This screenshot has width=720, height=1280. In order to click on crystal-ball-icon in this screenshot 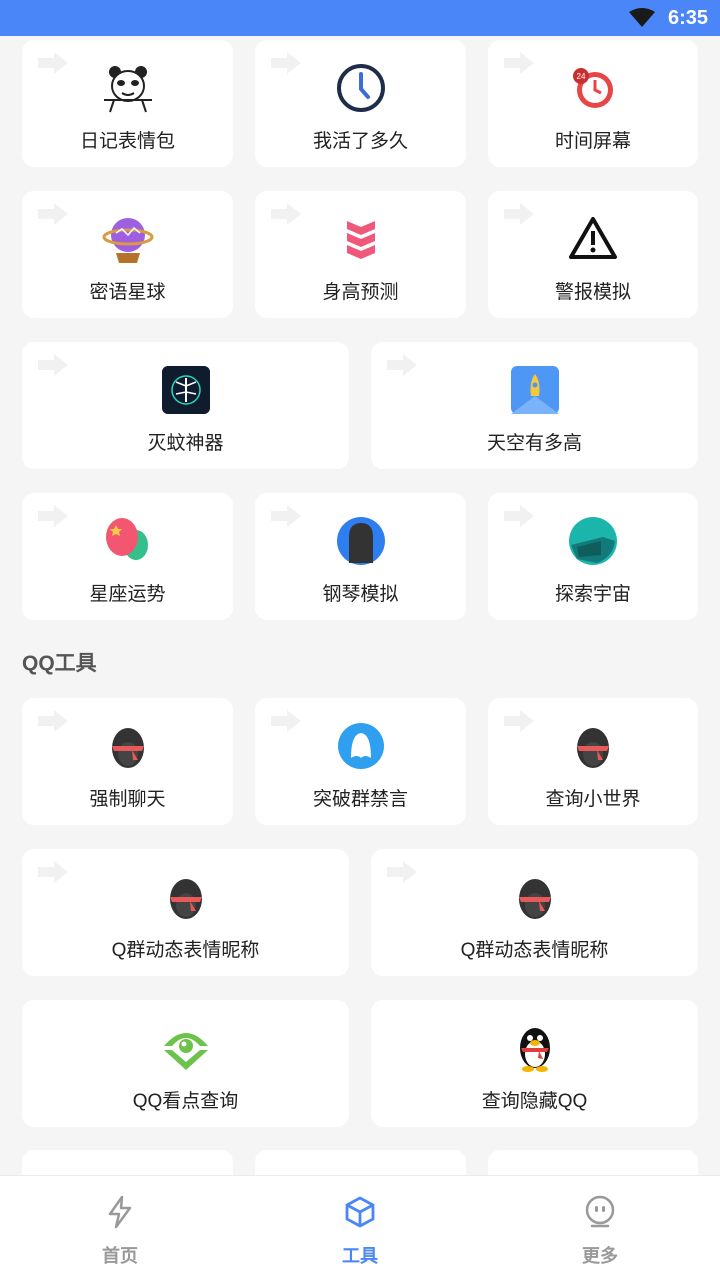, I will do `click(127, 240)`.